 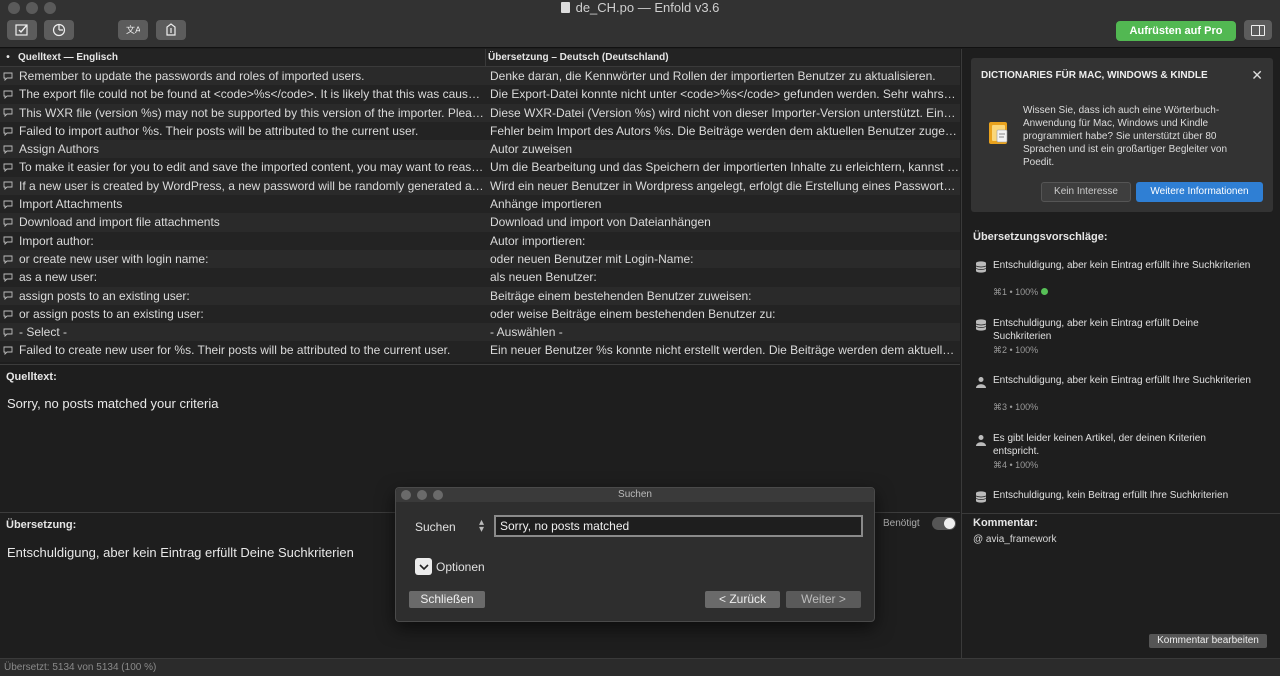 What do you see at coordinates (1086, 192) in the screenshot?
I see `not-interested-button: Kein Interesse` at bounding box center [1086, 192].